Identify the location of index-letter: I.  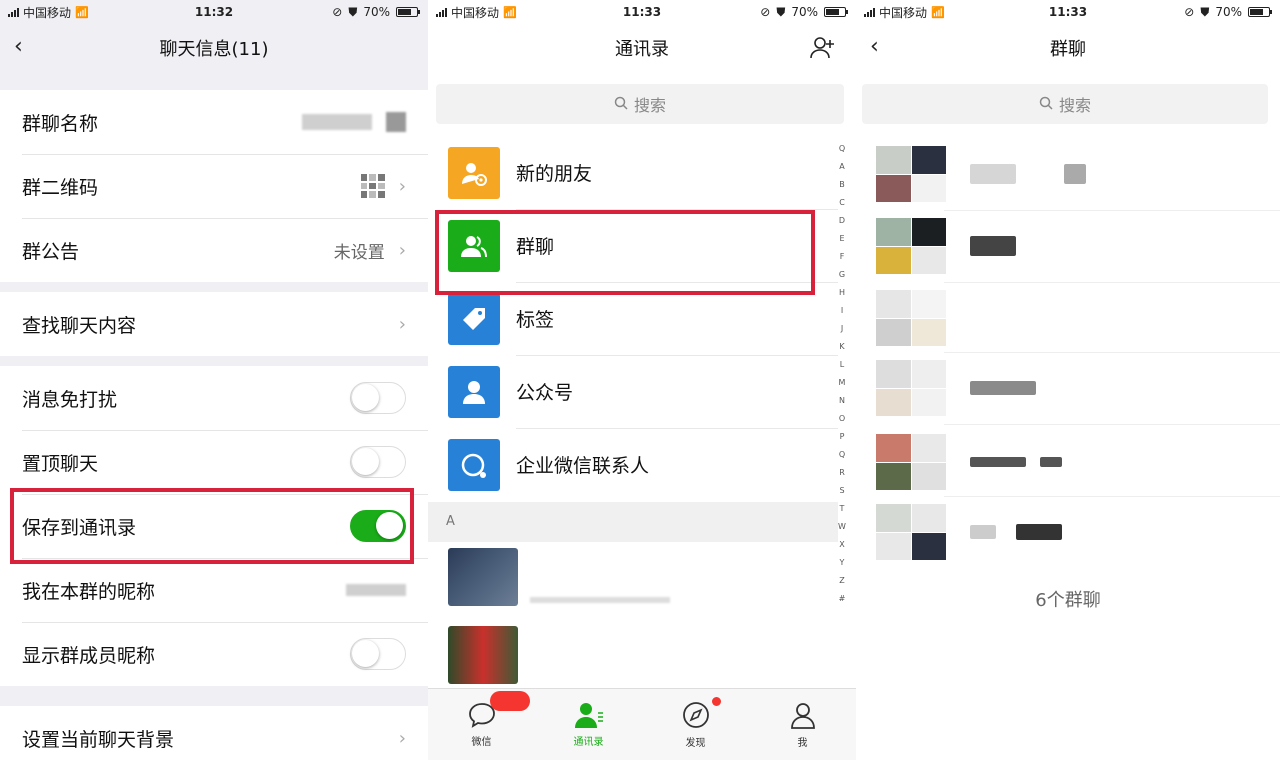
(842, 311).